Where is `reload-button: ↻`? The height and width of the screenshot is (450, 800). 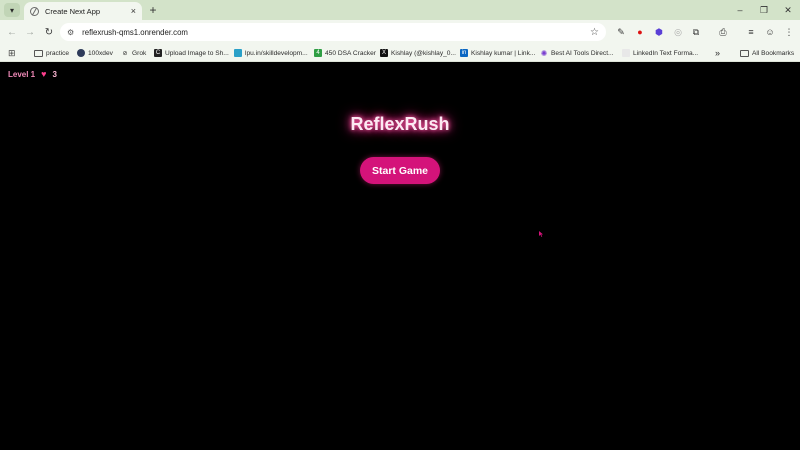
reload-button: ↻ is located at coordinates (49, 32).